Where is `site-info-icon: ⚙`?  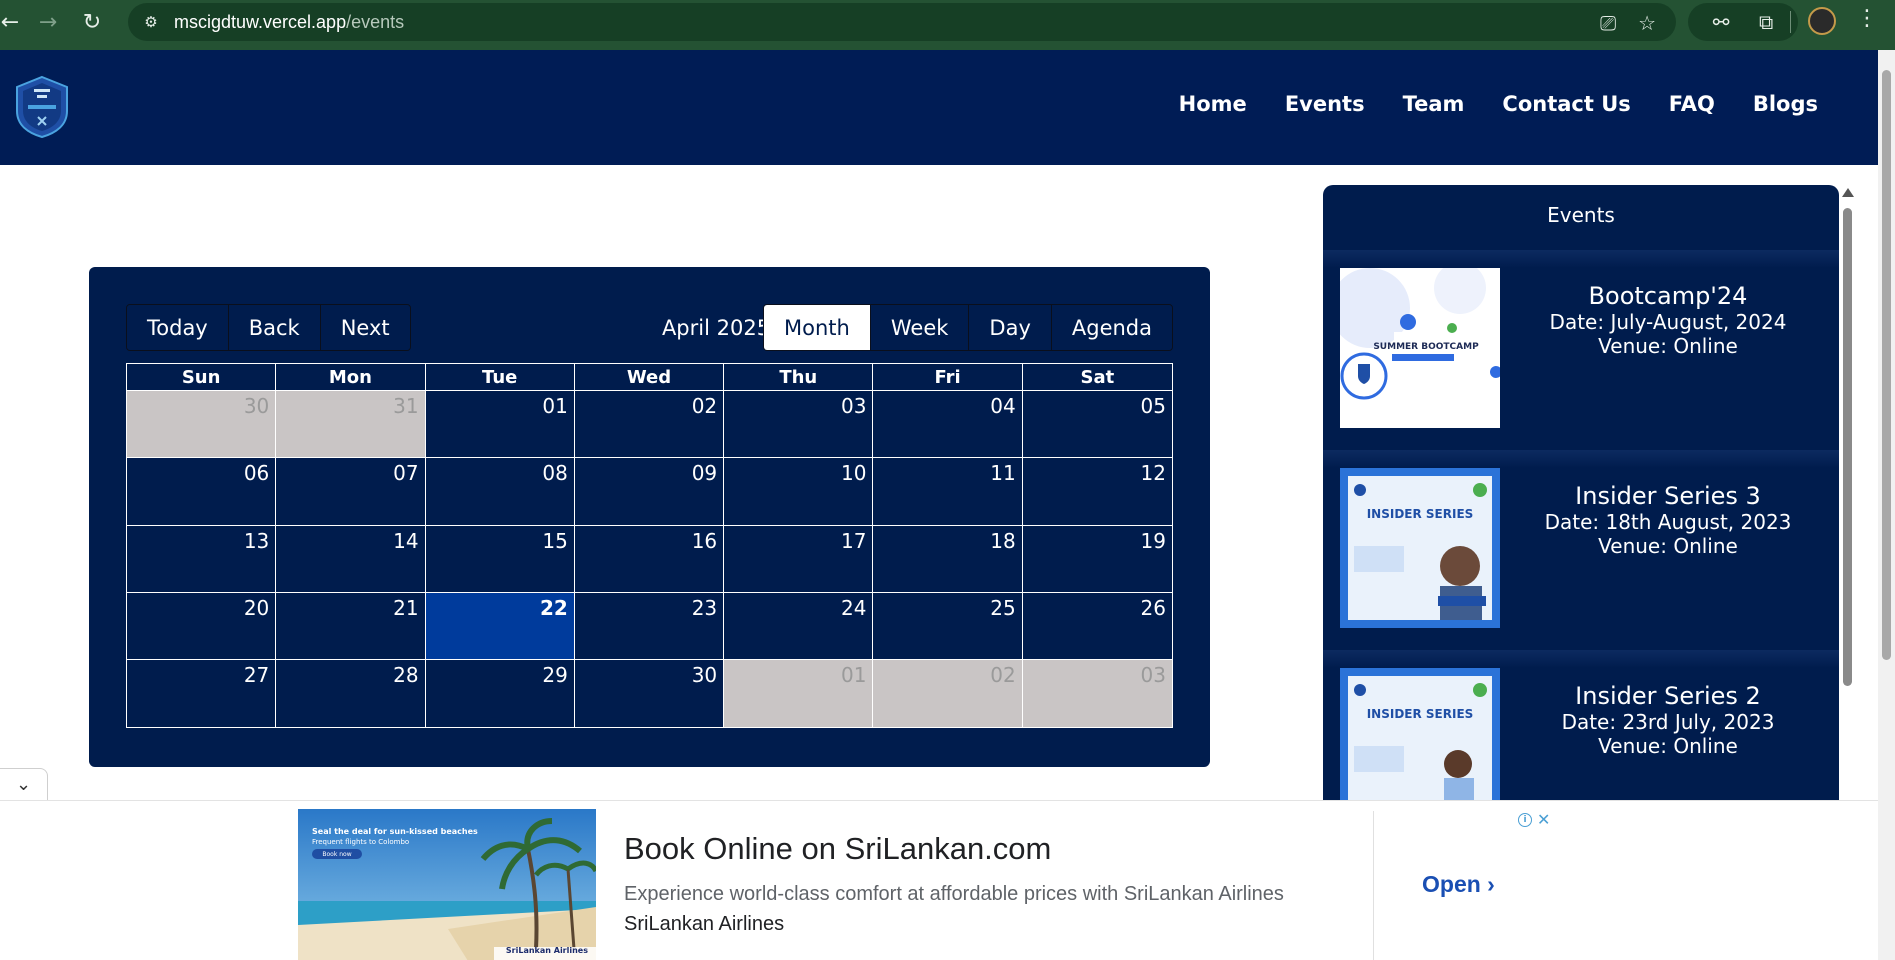
site-info-icon: ⚙ is located at coordinates (151, 22).